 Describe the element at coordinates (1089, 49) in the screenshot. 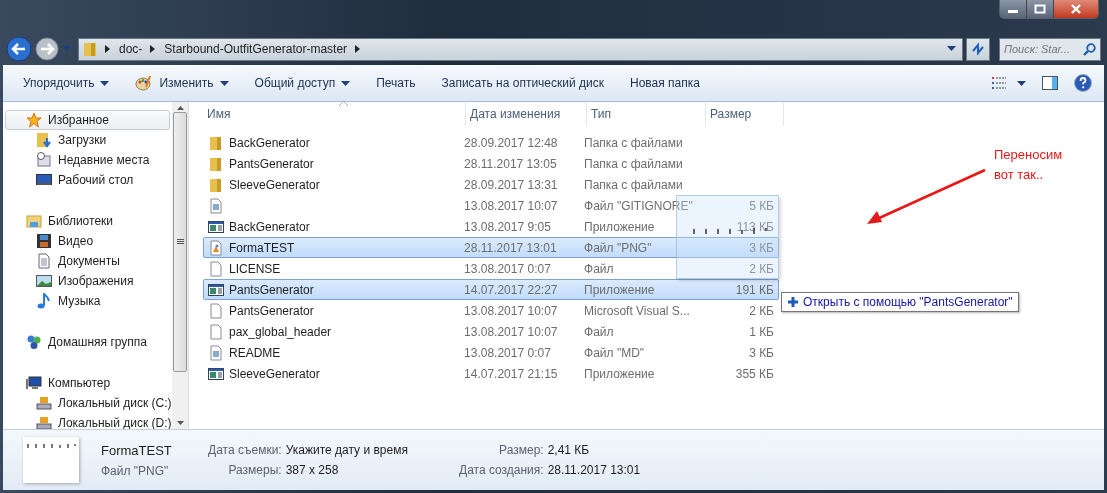

I see `search-icon` at that location.